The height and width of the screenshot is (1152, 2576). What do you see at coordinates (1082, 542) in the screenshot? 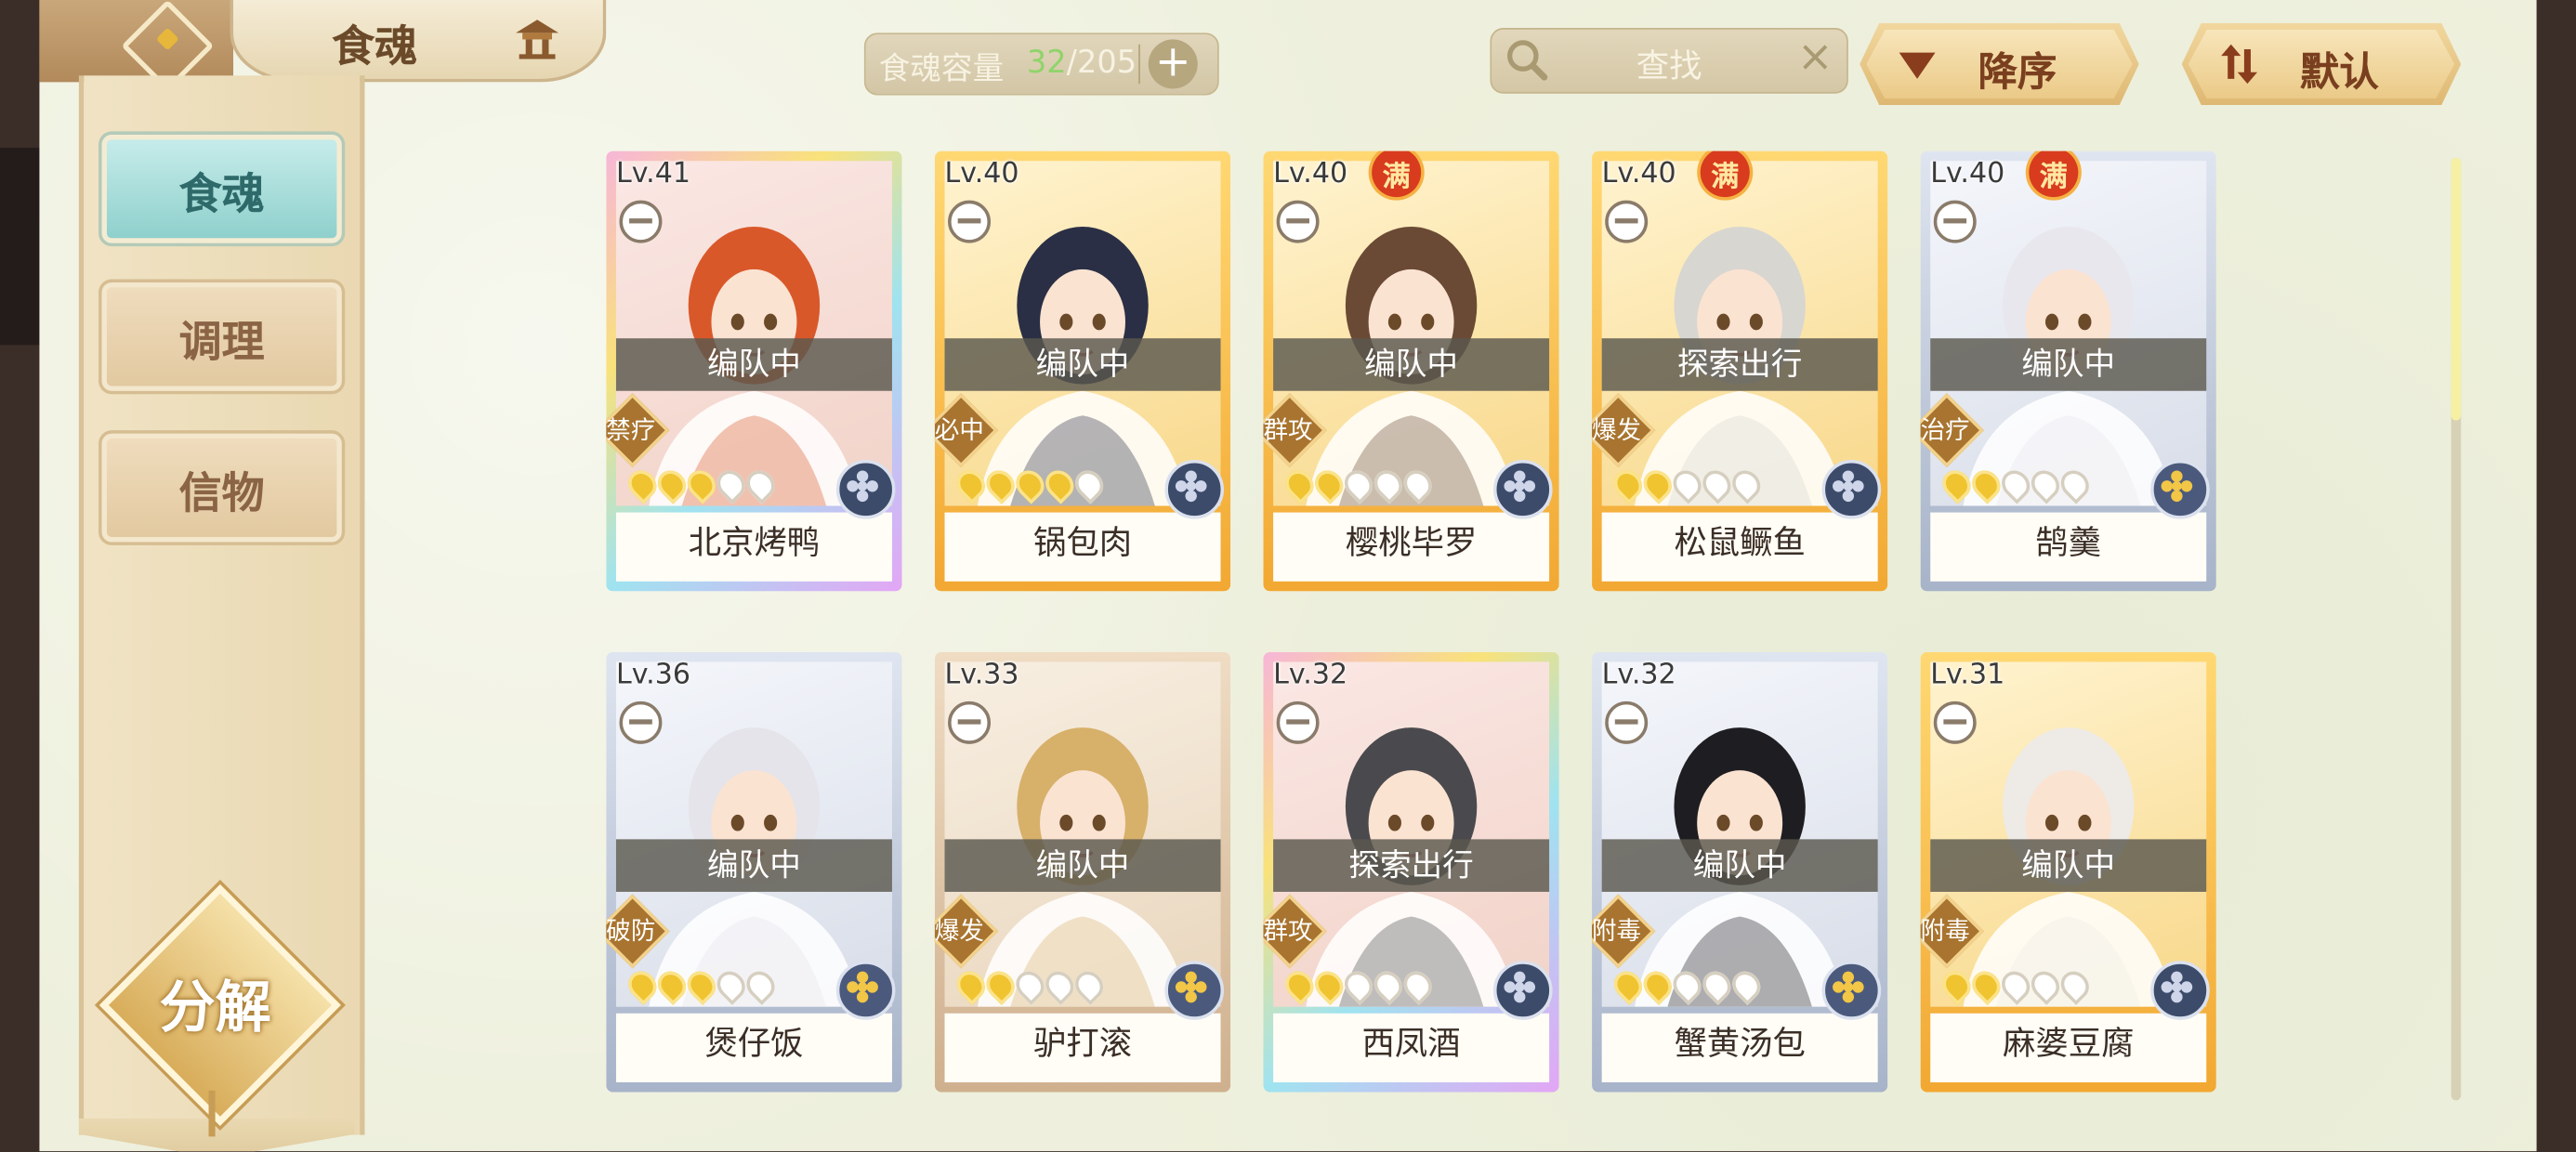
I see `card-name: 锅包肉` at bounding box center [1082, 542].